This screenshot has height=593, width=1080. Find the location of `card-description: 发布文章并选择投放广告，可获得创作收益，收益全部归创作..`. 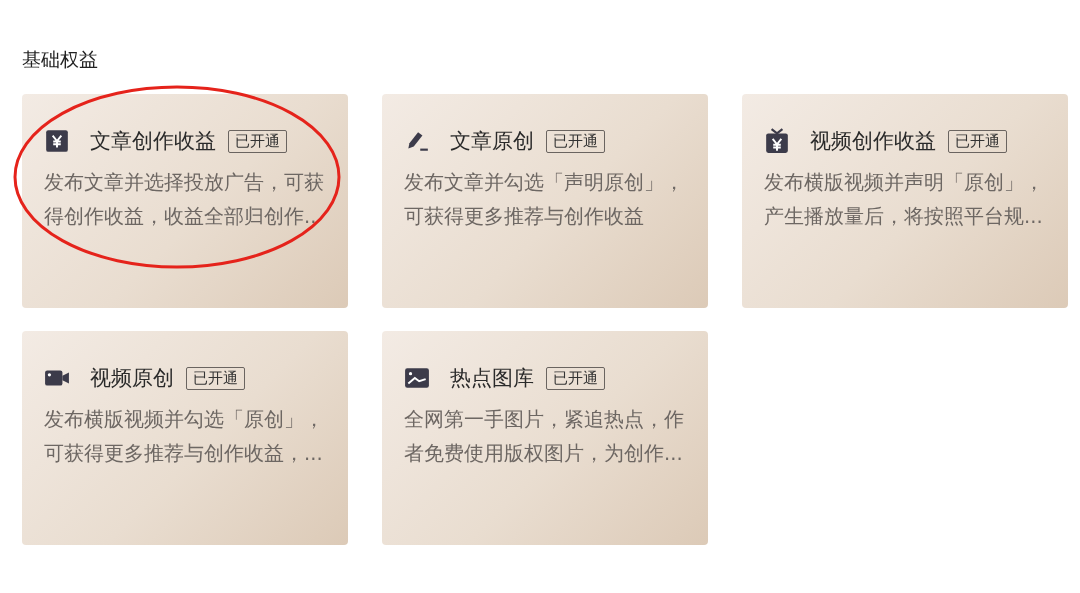

card-description: 发布文章并选择投放广告，可获得创作收益，收益全部归创作.. is located at coordinates (184, 200).